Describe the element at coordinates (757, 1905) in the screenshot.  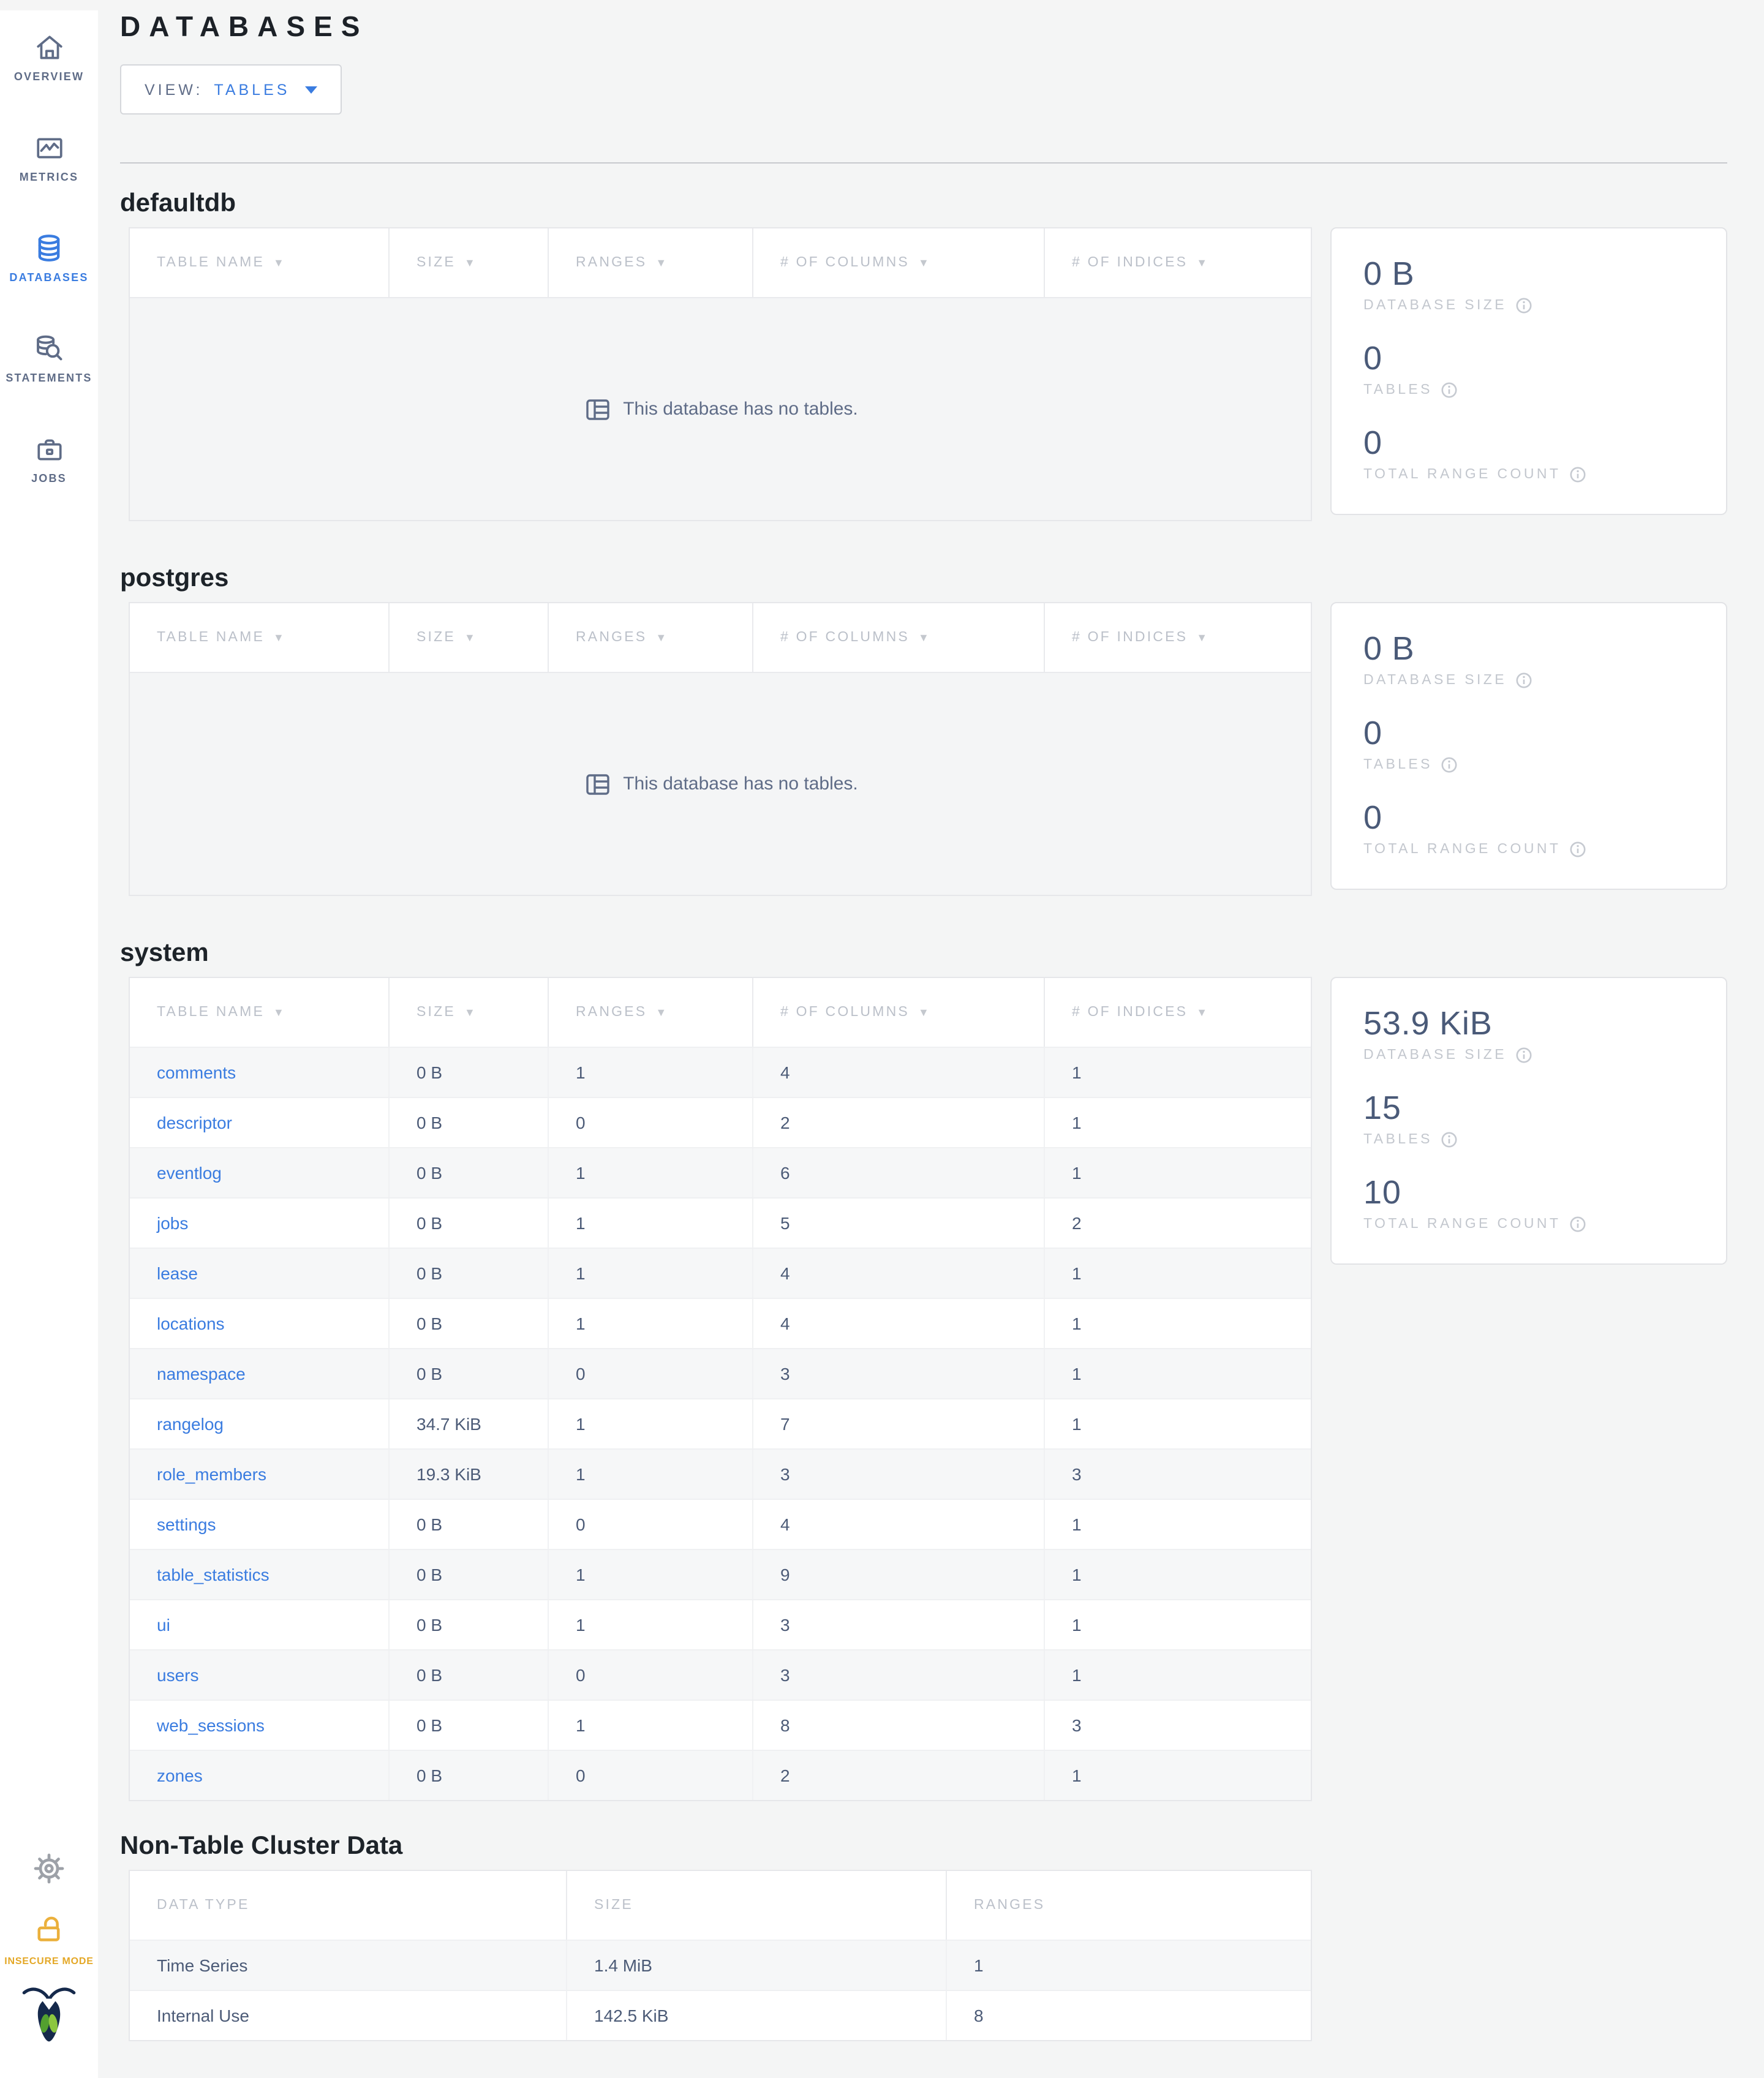
I see `column-header-size: SIZE` at that location.